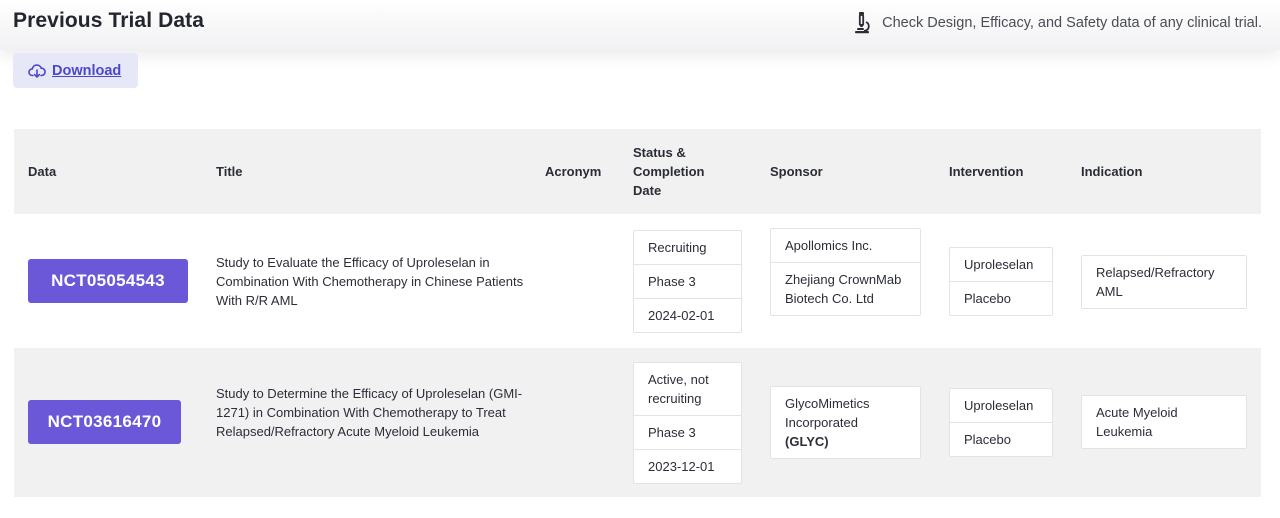 This screenshot has width=1280, height=518. Describe the element at coordinates (87, 70) in the screenshot. I see `download-label: Download` at that location.